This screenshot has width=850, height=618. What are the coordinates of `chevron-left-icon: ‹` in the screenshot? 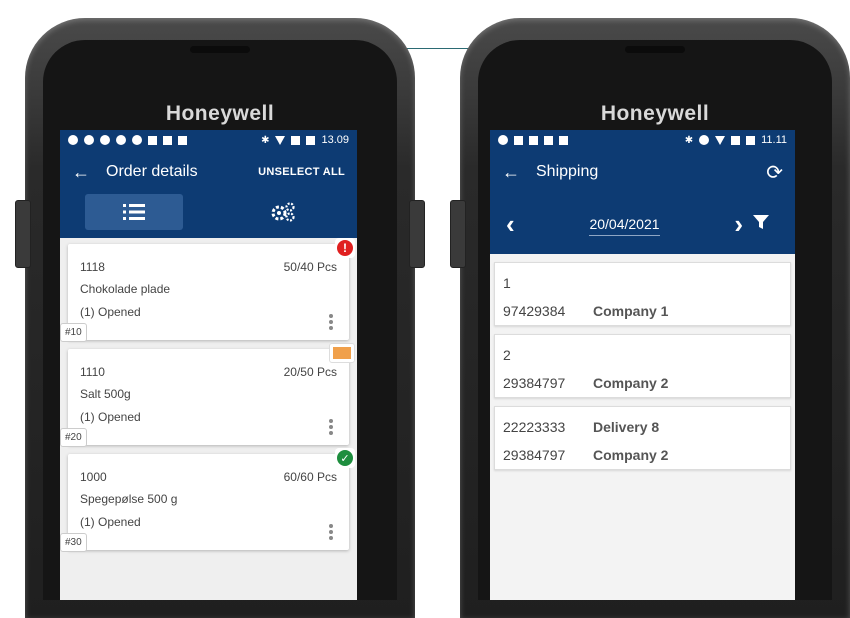 It's located at (524, 224).